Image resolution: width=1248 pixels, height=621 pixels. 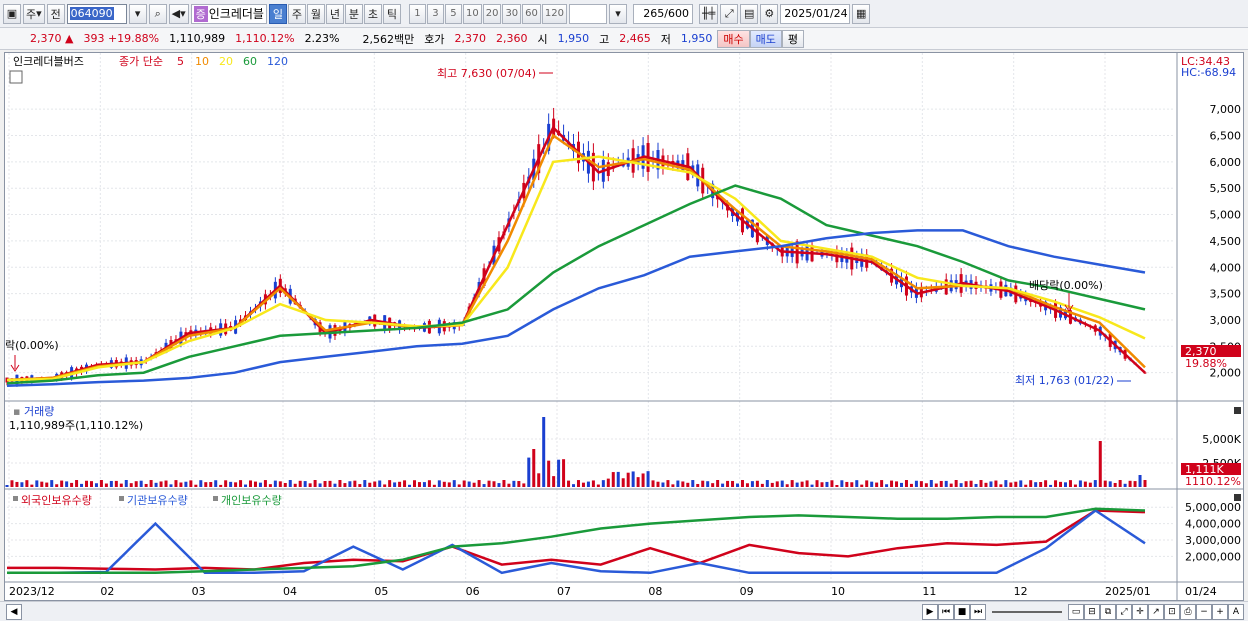 I want to click on search-icon: ⌕, so click(x=157, y=13).